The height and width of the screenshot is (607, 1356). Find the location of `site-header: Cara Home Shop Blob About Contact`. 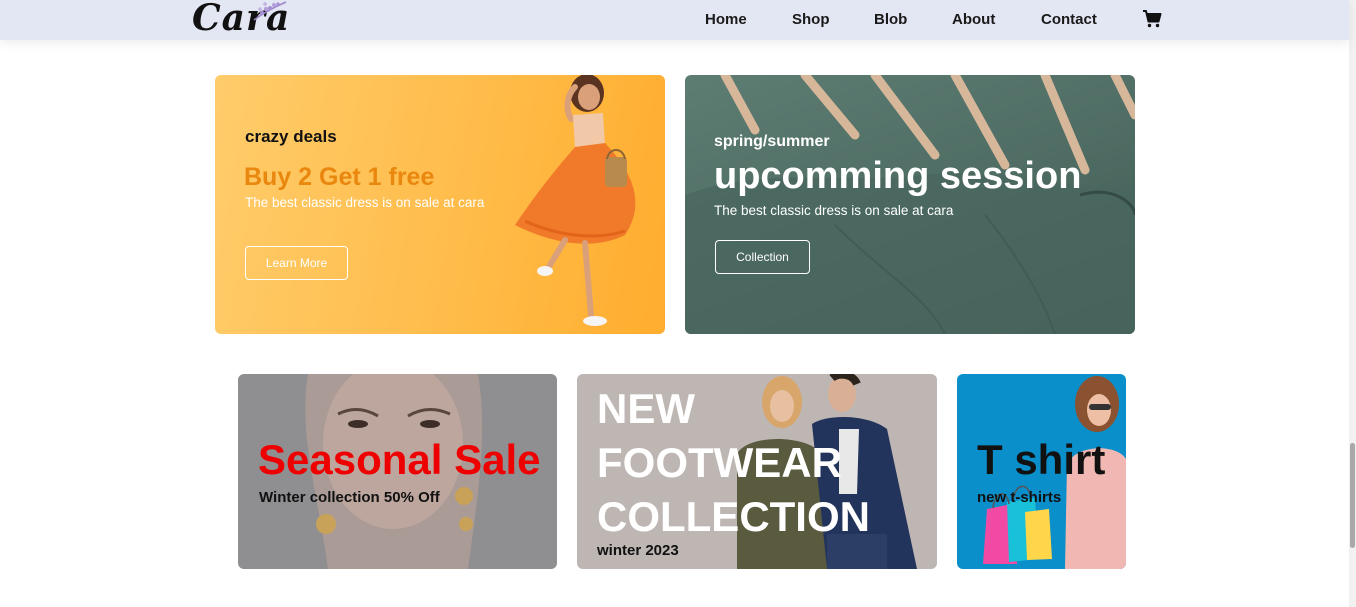

site-header: Cara Home Shop Blob About Contact is located at coordinates (674, 20).